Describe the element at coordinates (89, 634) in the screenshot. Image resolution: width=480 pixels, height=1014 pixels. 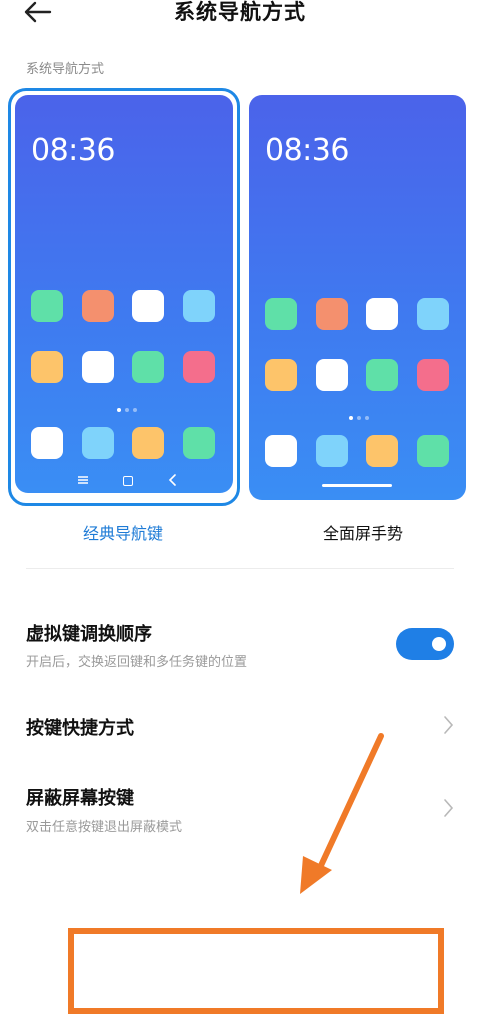
I see `setting-title: 虚拟键调换顺序` at that location.